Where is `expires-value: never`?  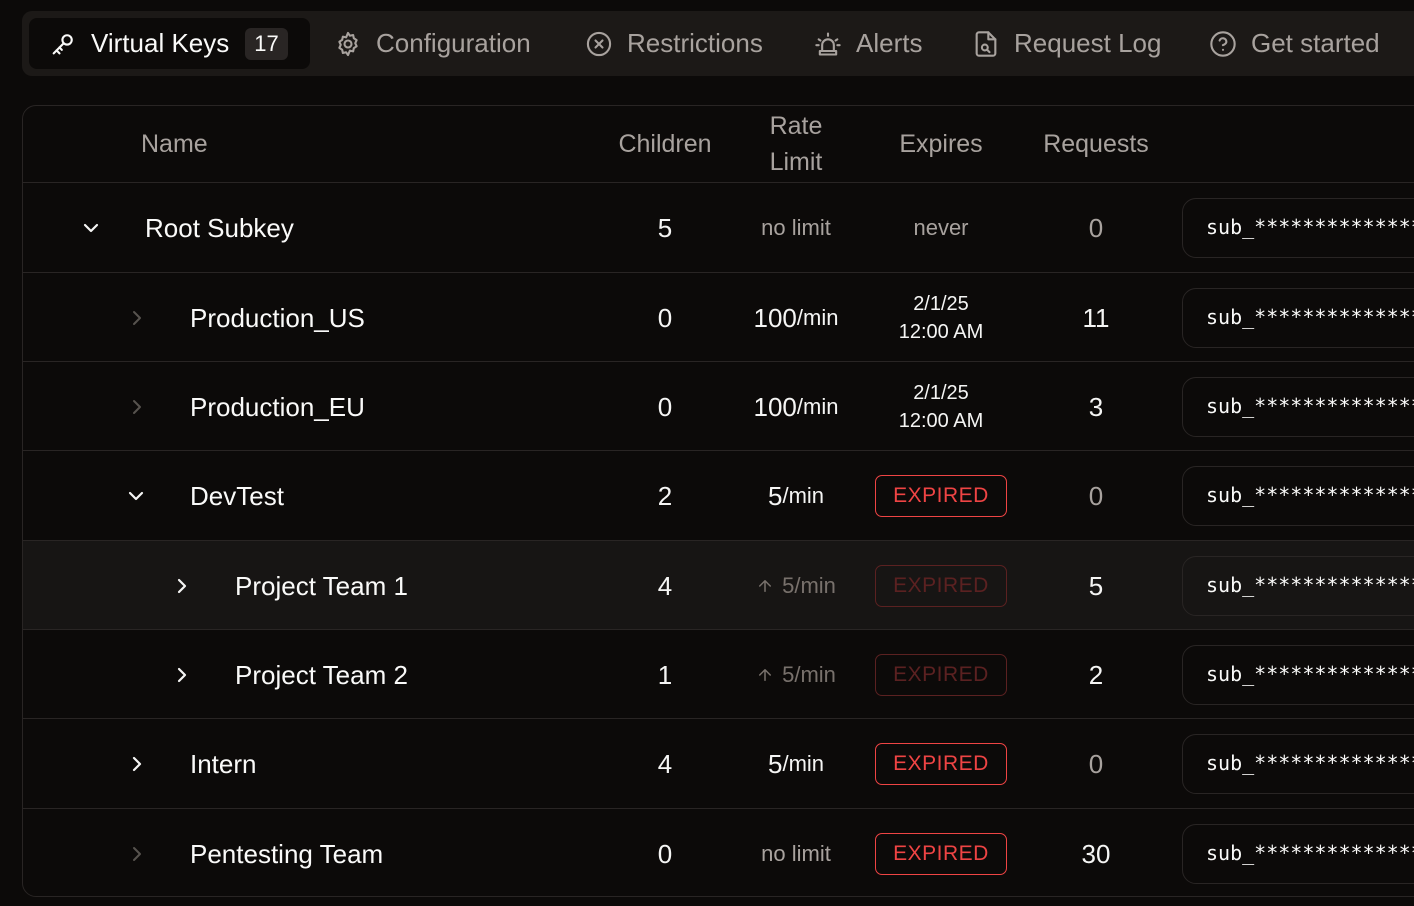 expires-value: never is located at coordinates (941, 227).